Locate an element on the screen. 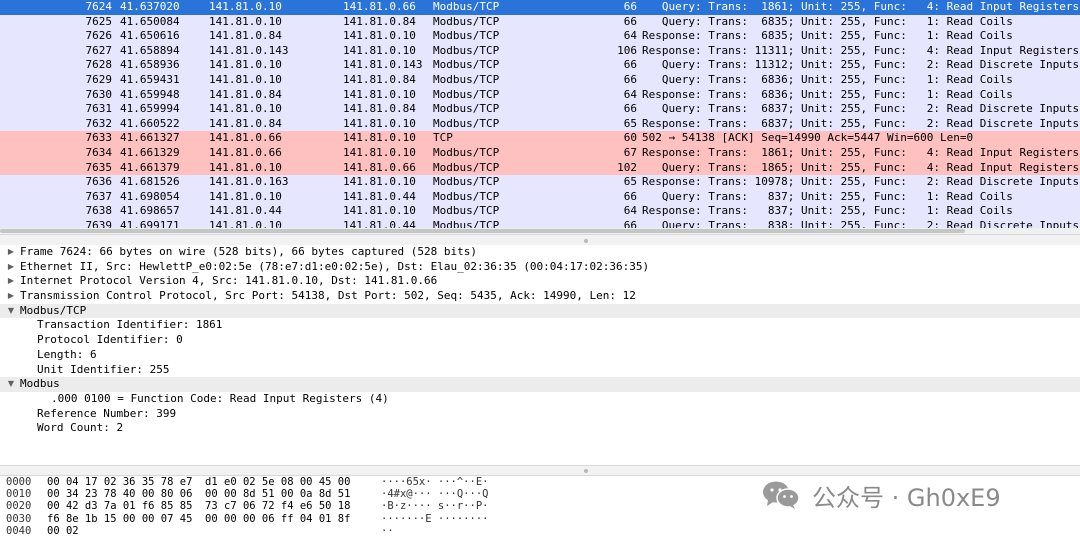 The height and width of the screenshot is (540, 1080). packet-number: 7626 is located at coordinates (99, 36).